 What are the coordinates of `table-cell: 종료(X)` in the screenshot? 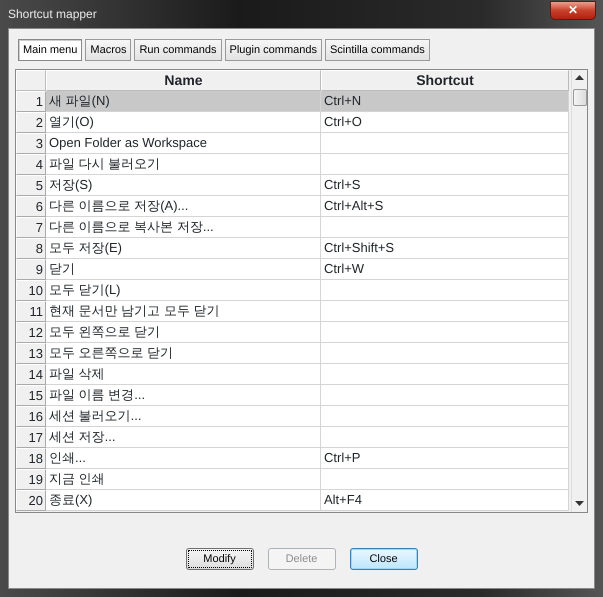 It's located at (183, 500).